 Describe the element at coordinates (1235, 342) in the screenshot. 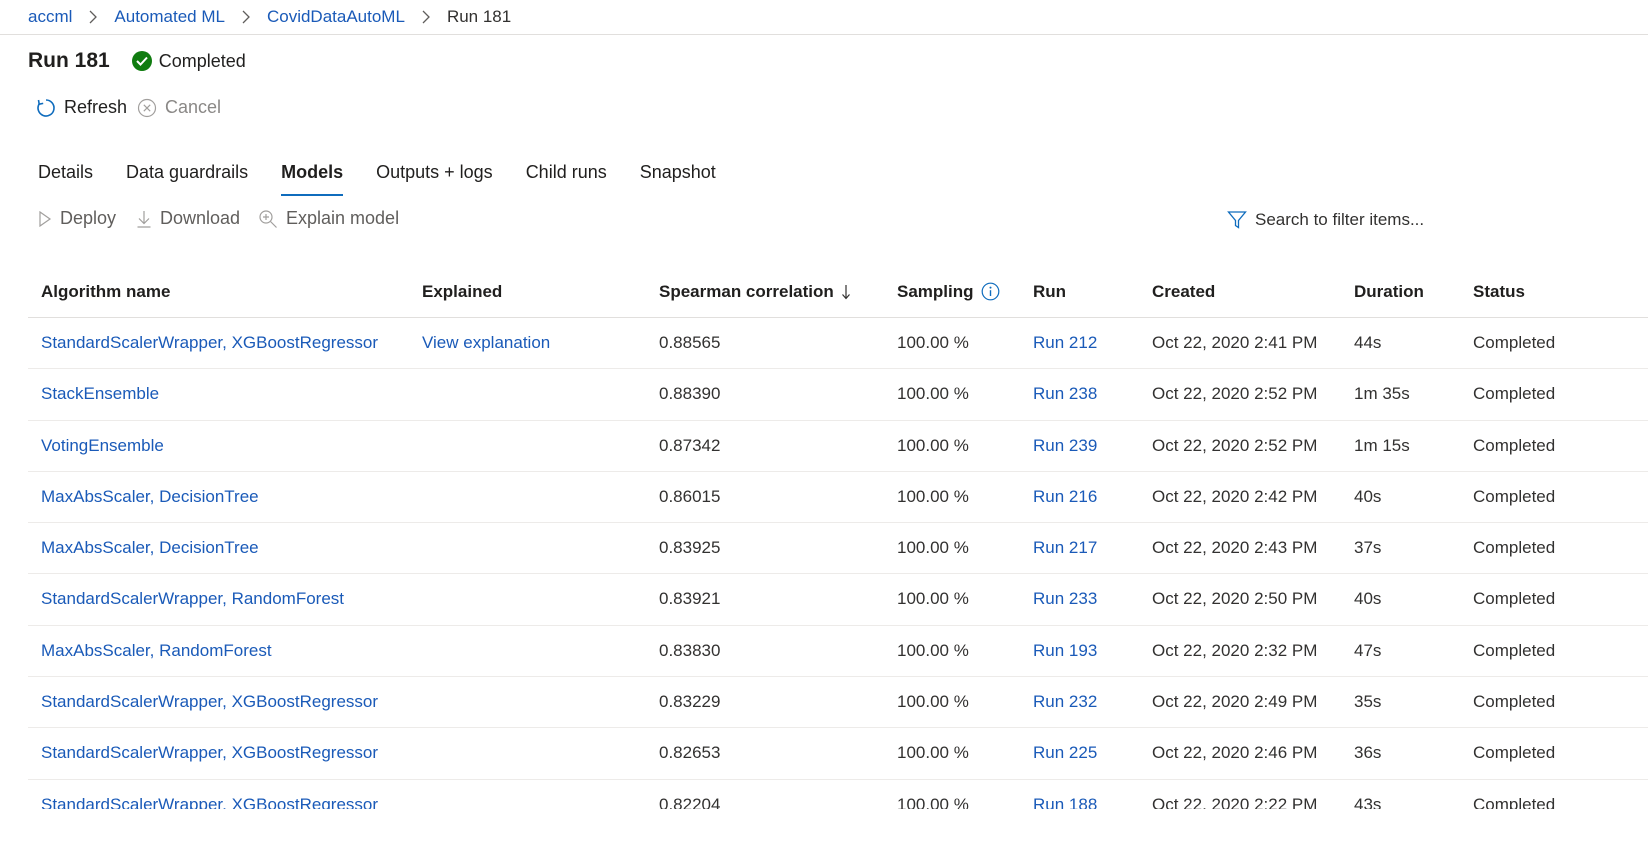

I see `created-value: Oct 22, 2020 2:41 PM` at that location.